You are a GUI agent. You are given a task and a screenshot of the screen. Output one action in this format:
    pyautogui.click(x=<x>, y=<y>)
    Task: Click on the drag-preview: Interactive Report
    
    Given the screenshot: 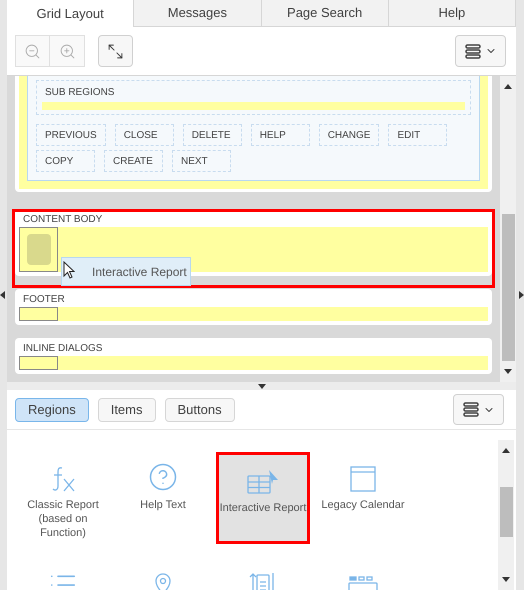 What is the action you would take?
    pyautogui.click(x=126, y=271)
    